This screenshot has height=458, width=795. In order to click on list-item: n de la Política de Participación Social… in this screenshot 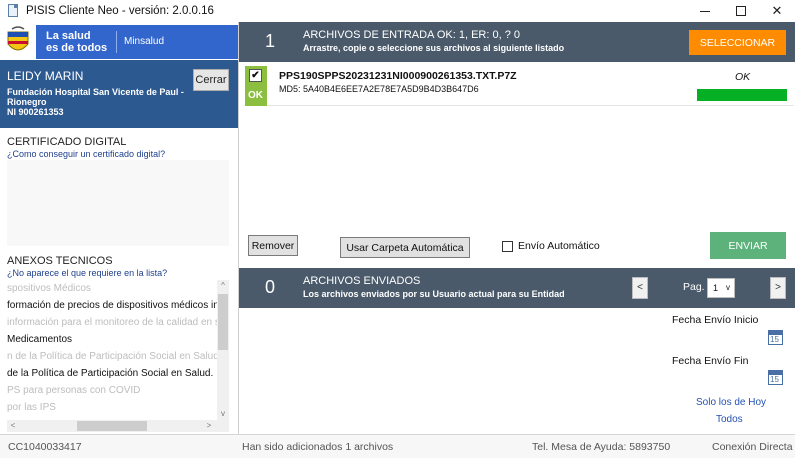, I will do `click(112, 356)`.